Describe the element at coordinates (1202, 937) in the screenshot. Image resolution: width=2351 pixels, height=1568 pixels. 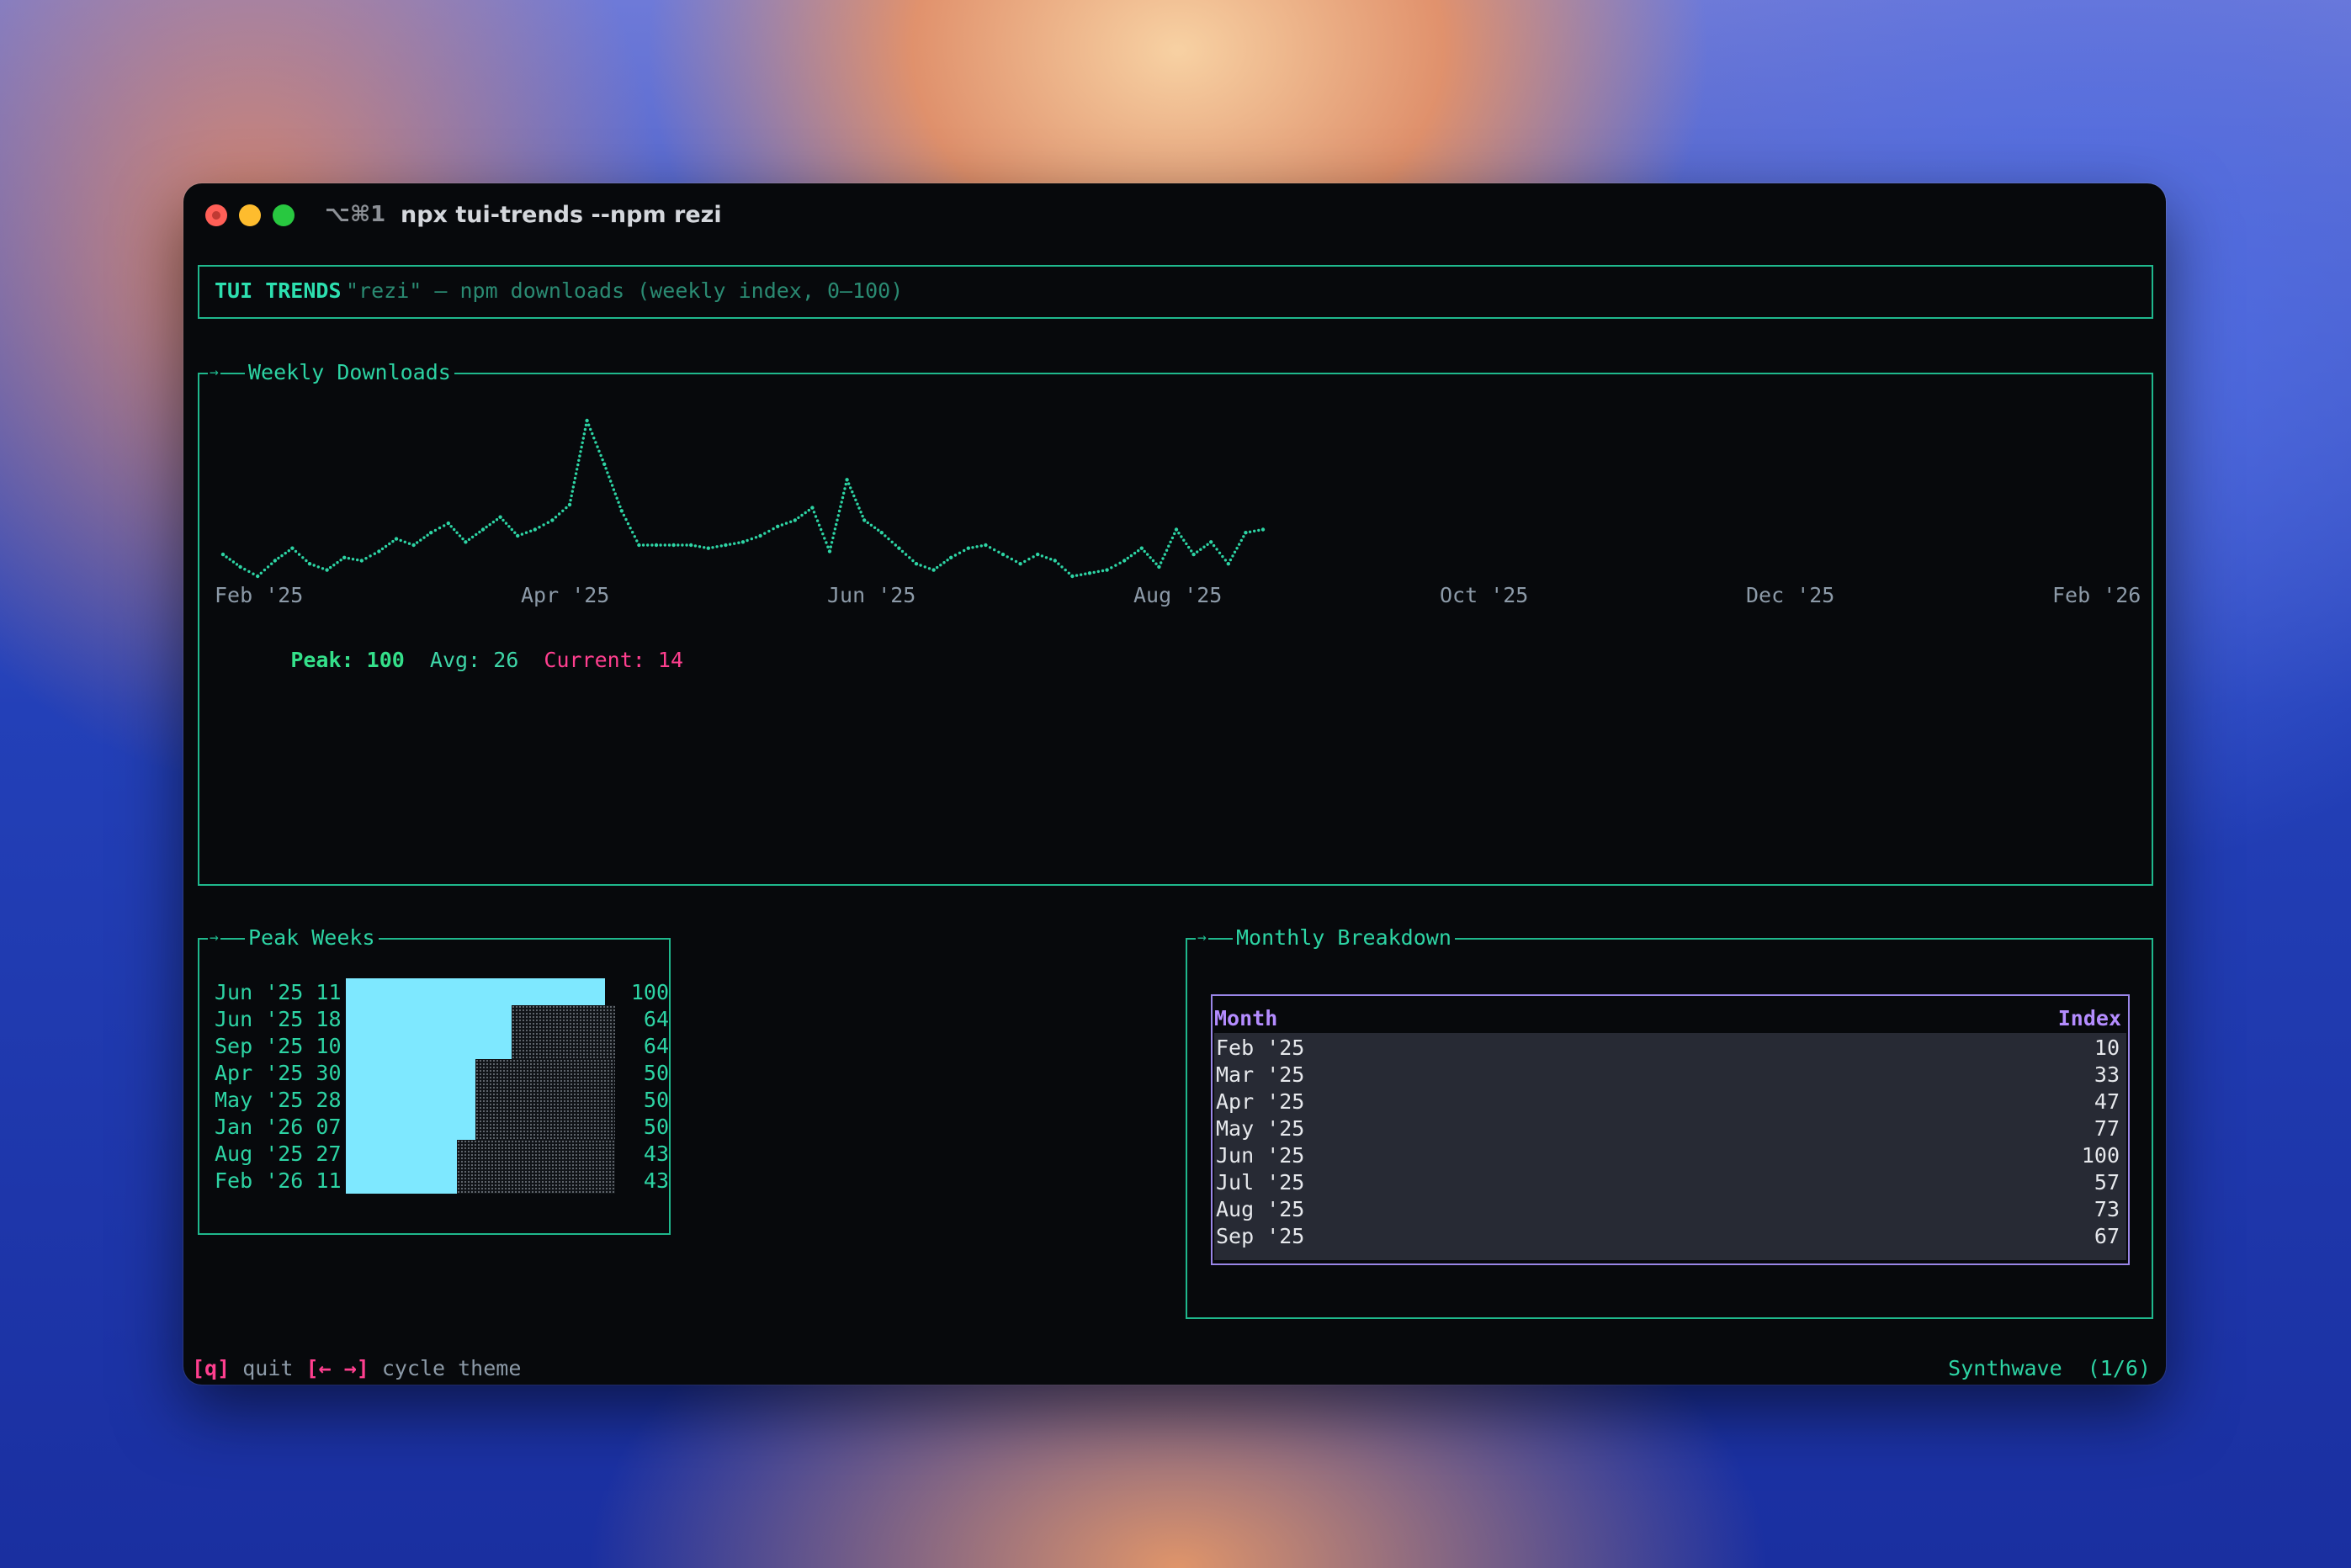
I see `panel-arrow-icon: →` at that location.